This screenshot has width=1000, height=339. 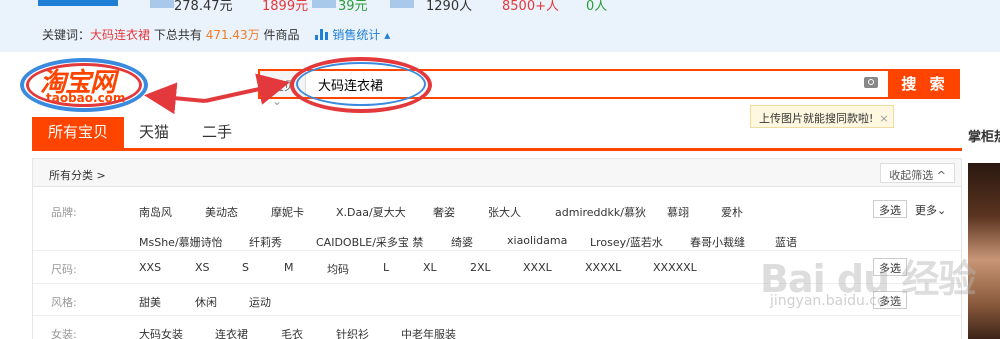 What do you see at coordinates (835, 301) in the screenshot?
I see `baidu-watermark-url: jingyan.baidu.com` at bounding box center [835, 301].